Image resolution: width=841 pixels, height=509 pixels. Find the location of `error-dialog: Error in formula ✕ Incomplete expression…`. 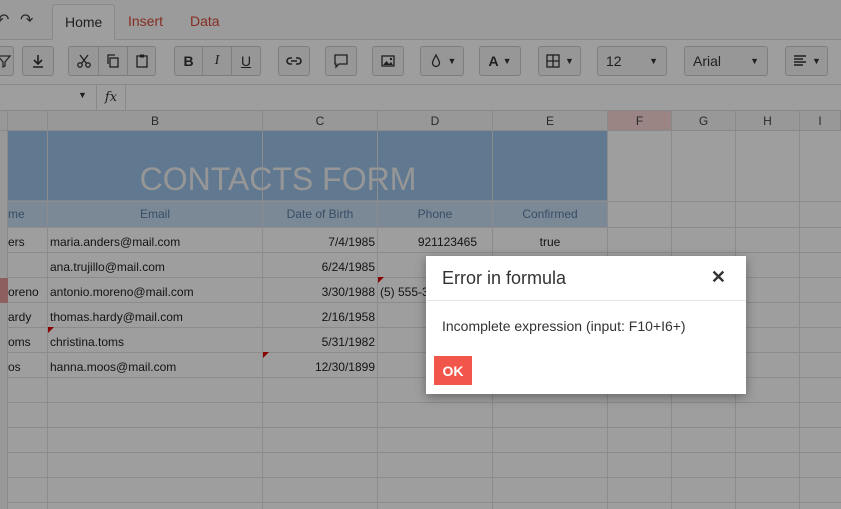

error-dialog: Error in formula ✕ Incomplete expression… is located at coordinates (586, 325).